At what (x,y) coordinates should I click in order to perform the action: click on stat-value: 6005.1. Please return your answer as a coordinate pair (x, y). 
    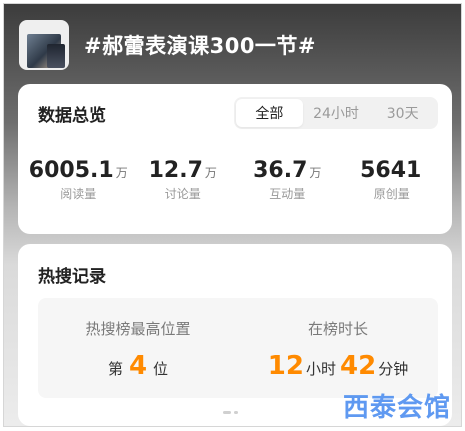
    Looking at the image, I should click on (71, 170).